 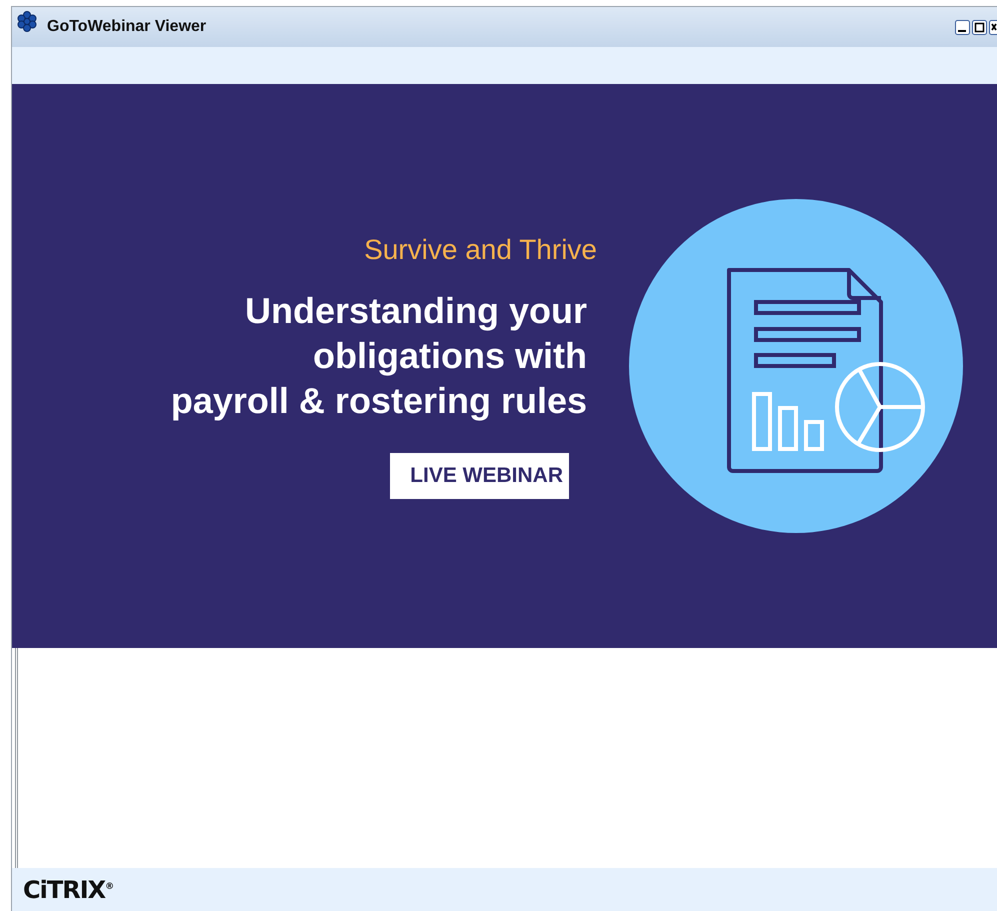 What do you see at coordinates (27, 21) in the screenshot?
I see `flower-icon` at bounding box center [27, 21].